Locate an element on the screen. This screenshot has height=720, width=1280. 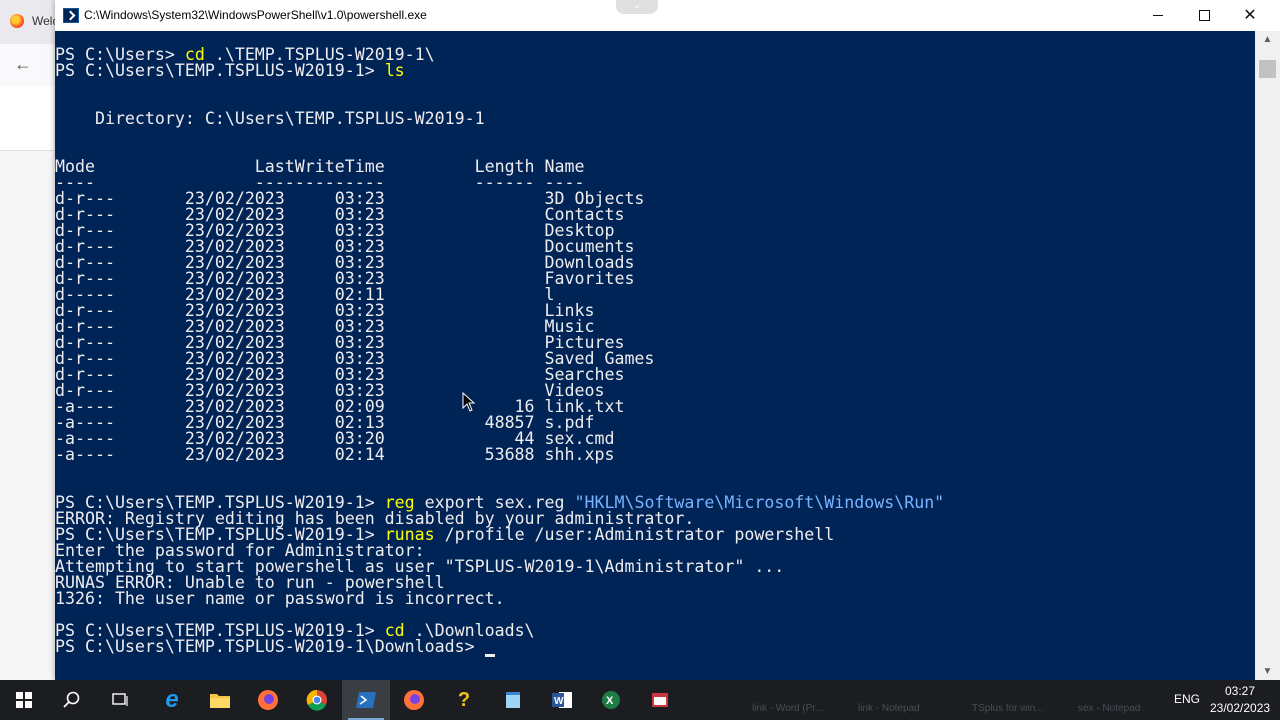
app-icon is located at coordinates (660, 700).